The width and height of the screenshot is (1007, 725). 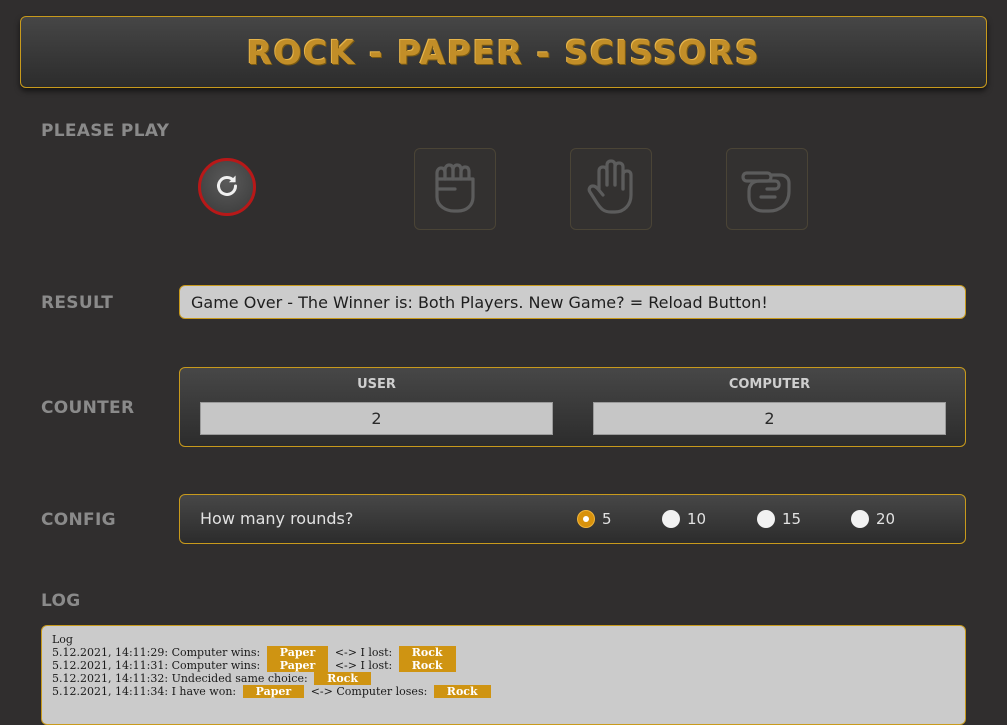 I want to click on page-title: ROCK - PAPER - SCISSORS, so click(x=503, y=52).